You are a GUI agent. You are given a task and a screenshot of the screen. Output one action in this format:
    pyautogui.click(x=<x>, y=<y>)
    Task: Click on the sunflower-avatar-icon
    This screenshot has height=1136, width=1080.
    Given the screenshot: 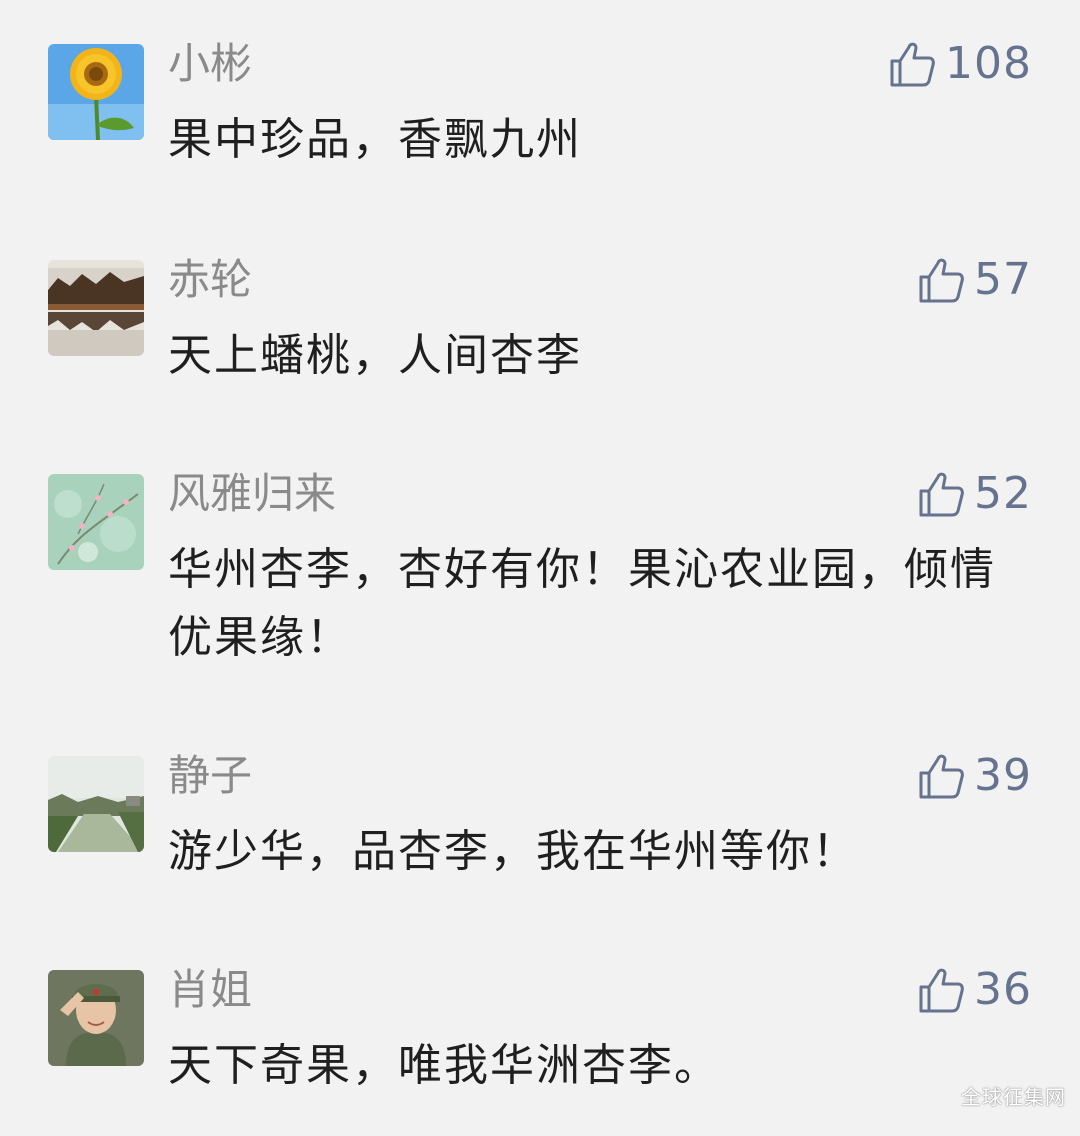 What is the action you would take?
    pyautogui.click(x=96, y=92)
    